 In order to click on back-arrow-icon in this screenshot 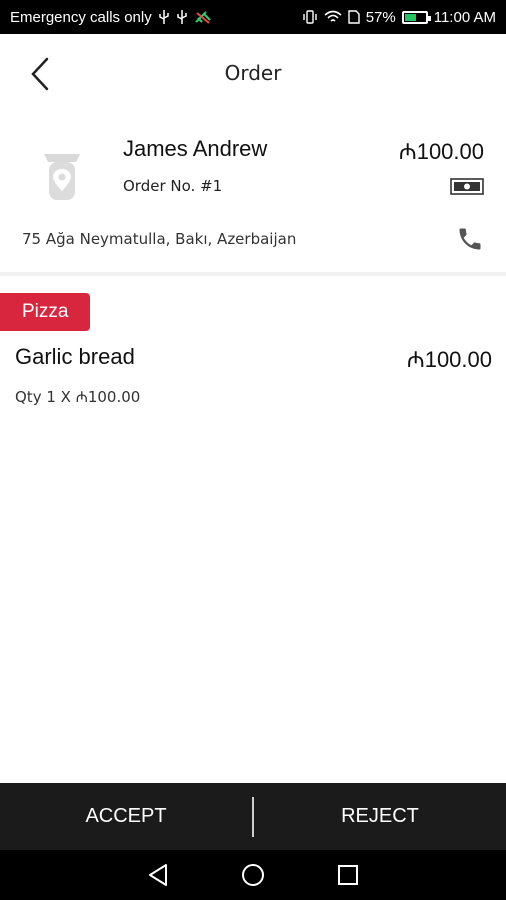, I will do `click(40, 74)`.